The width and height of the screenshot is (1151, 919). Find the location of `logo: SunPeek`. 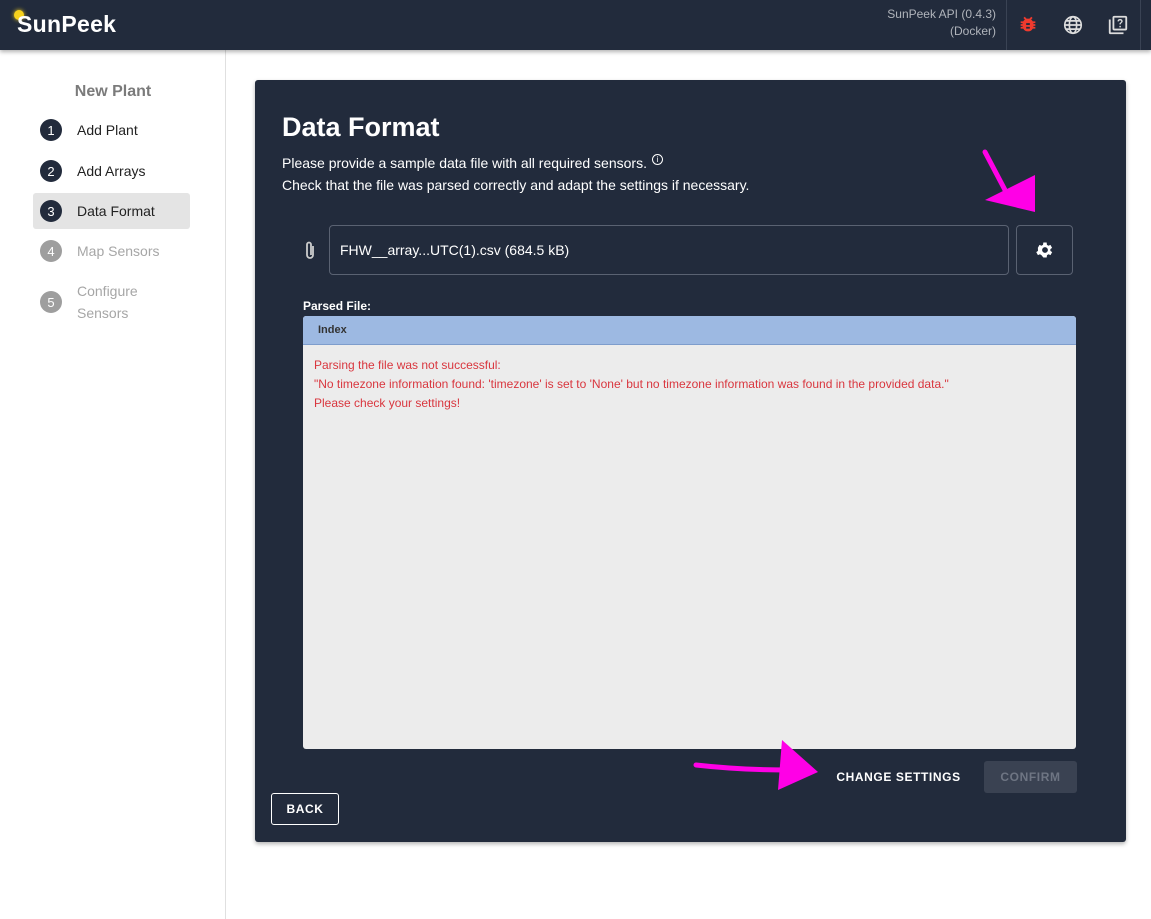

logo: SunPeek is located at coordinates (66, 24).